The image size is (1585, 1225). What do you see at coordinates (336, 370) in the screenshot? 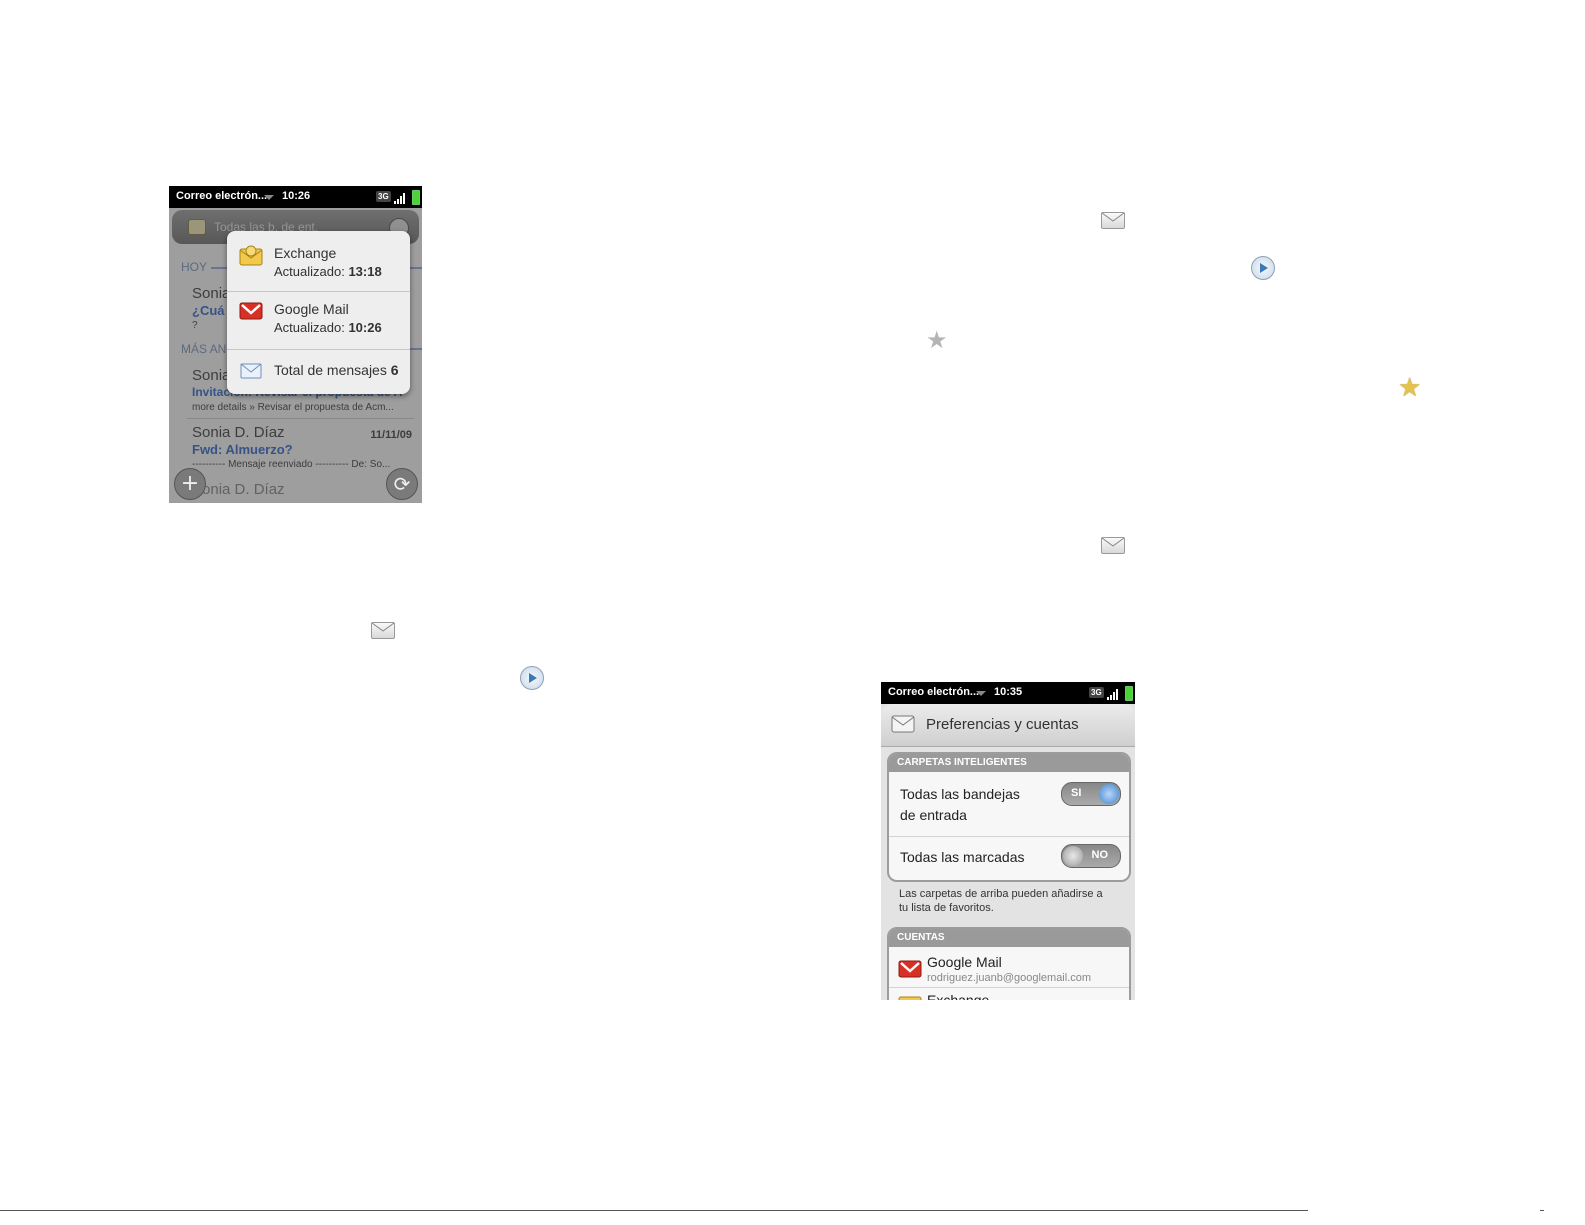
I see `popup-total-text: Total de mensajes 6` at bounding box center [336, 370].